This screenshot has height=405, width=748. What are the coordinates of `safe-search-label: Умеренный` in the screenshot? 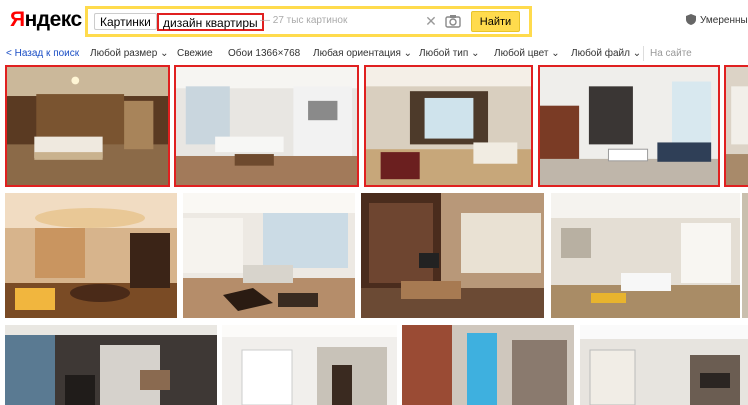 It's located at (724, 20).